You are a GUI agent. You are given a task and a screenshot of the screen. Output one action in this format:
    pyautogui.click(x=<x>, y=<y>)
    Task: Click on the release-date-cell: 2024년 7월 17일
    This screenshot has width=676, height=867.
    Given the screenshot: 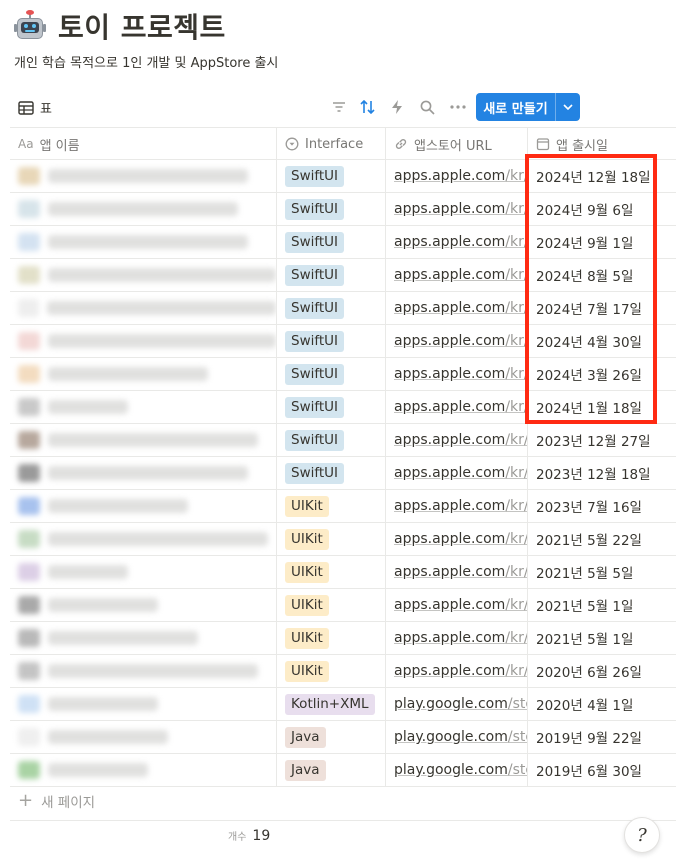 What is the action you would take?
    pyautogui.click(x=602, y=308)
    